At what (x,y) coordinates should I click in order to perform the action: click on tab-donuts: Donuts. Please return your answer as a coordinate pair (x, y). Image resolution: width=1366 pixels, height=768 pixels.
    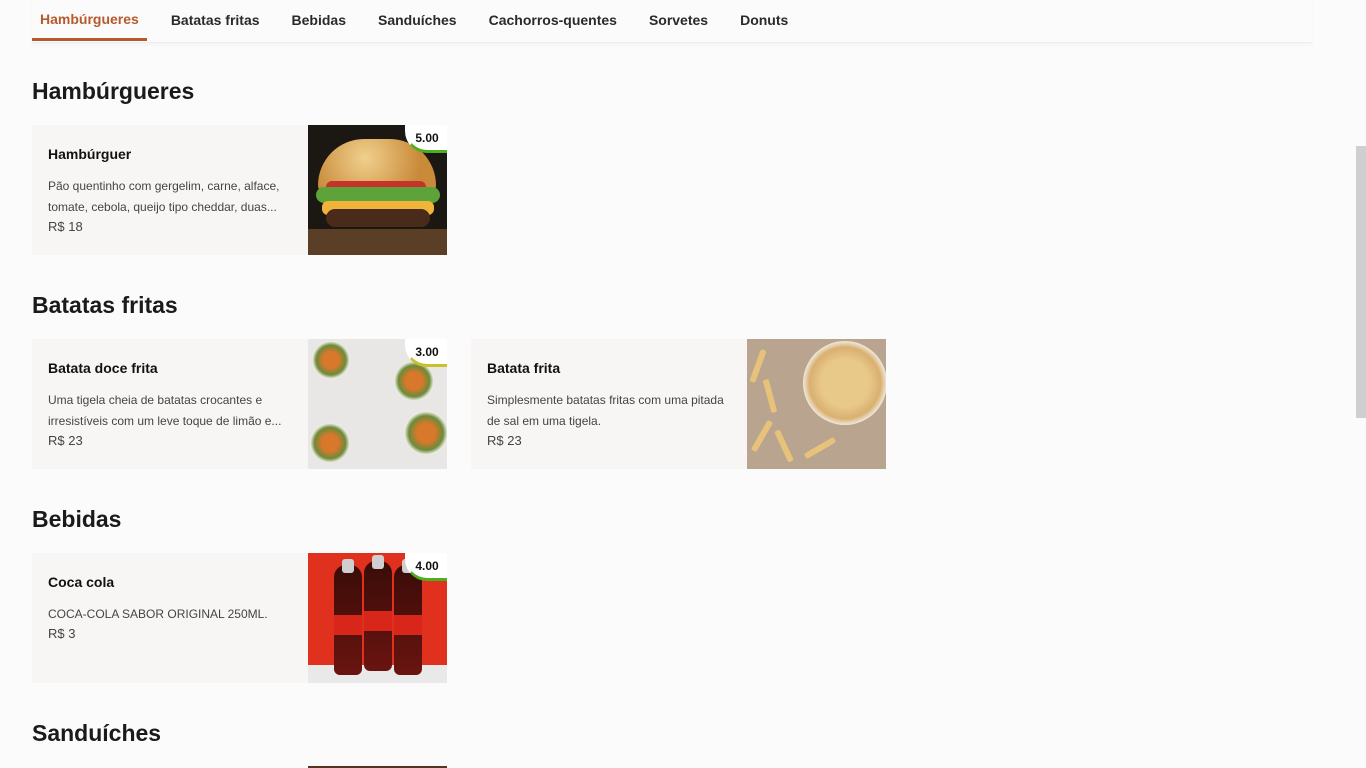
    Looking at the image, I should click on (764, 20).